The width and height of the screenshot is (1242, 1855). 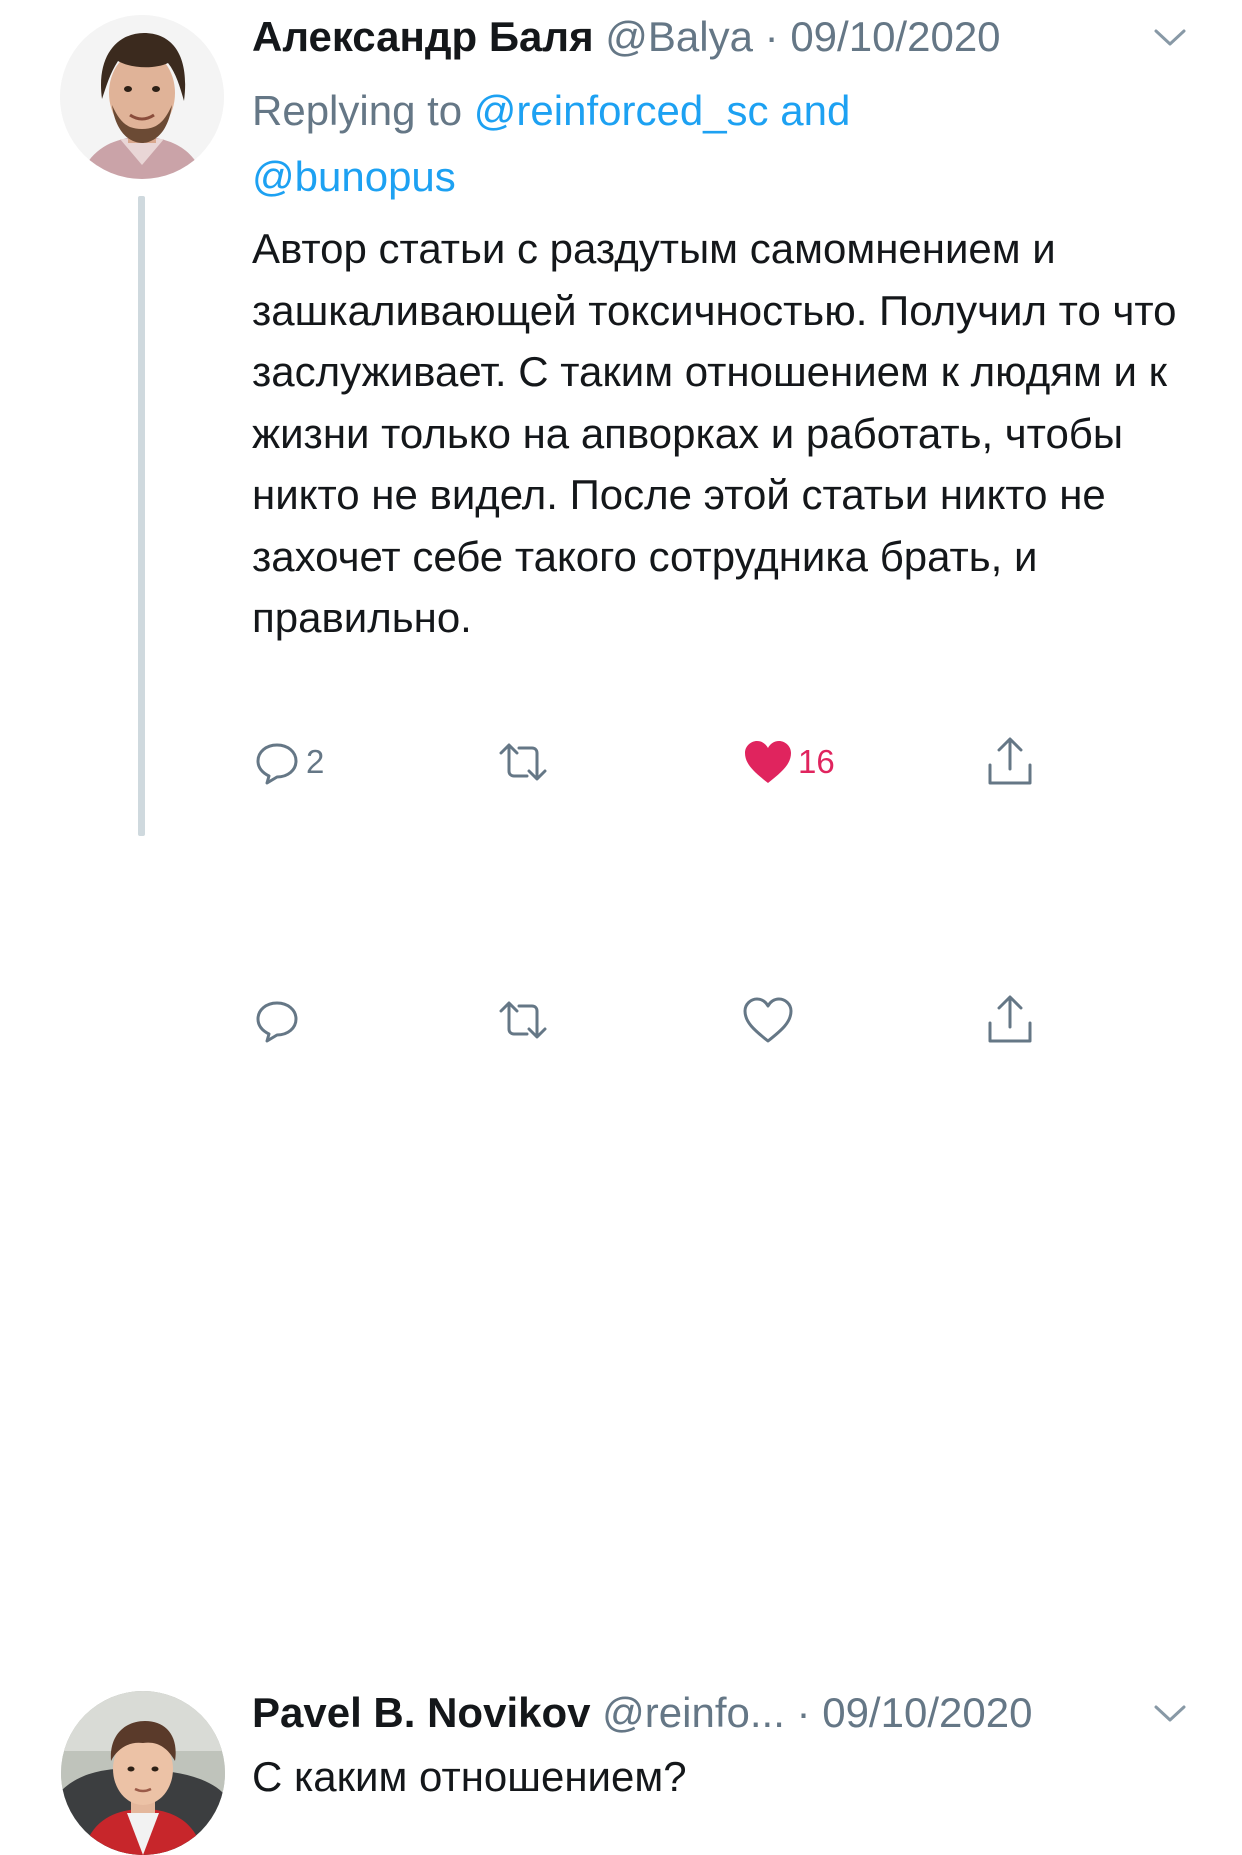 I want to click on like-button: 16, so click(x=788, y=762).